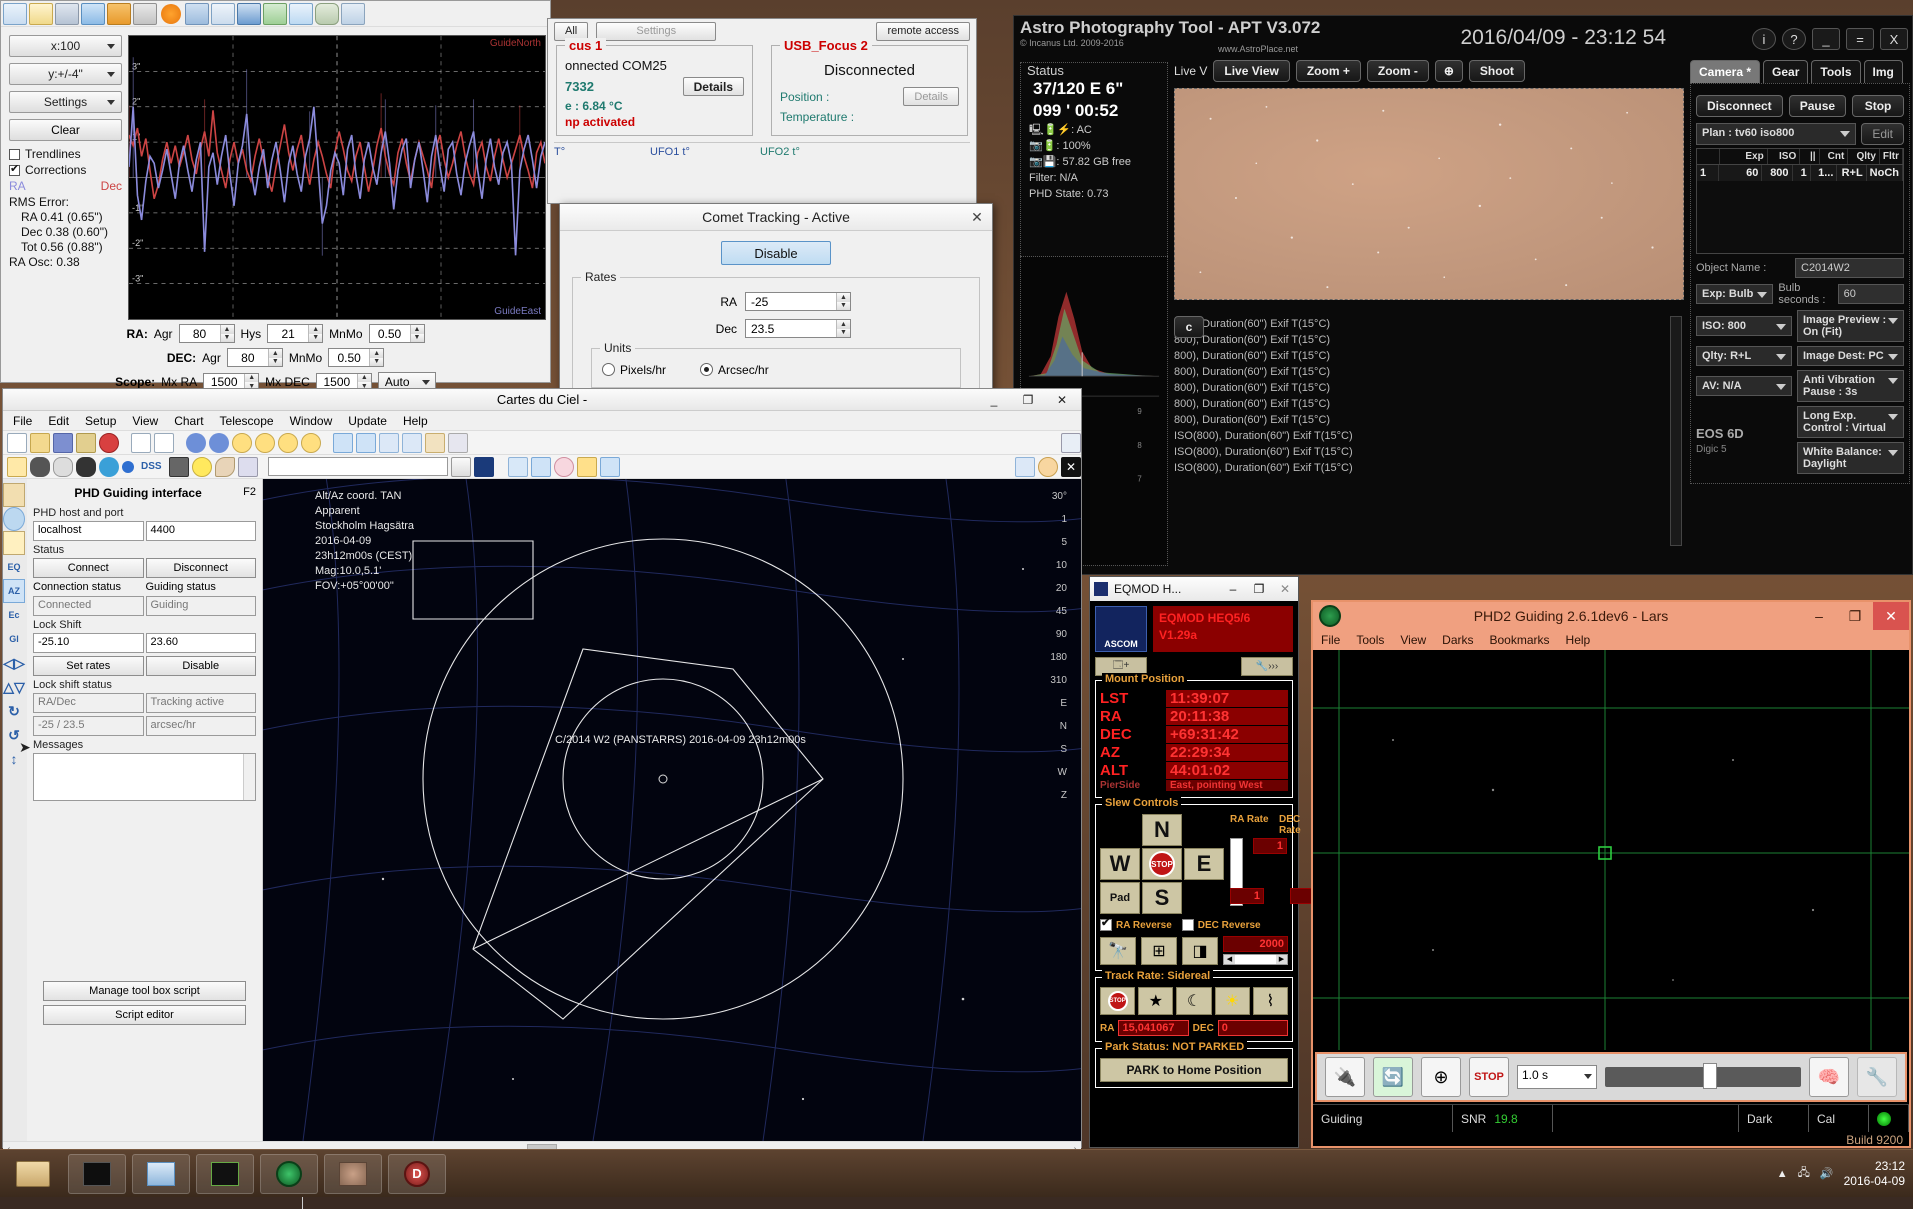 The height and width of the screenshot is (1209, 1913). Describe the element at coordinates (1229, 959) in the screenshot. I see `slider-left-icon: ◀` at that location.